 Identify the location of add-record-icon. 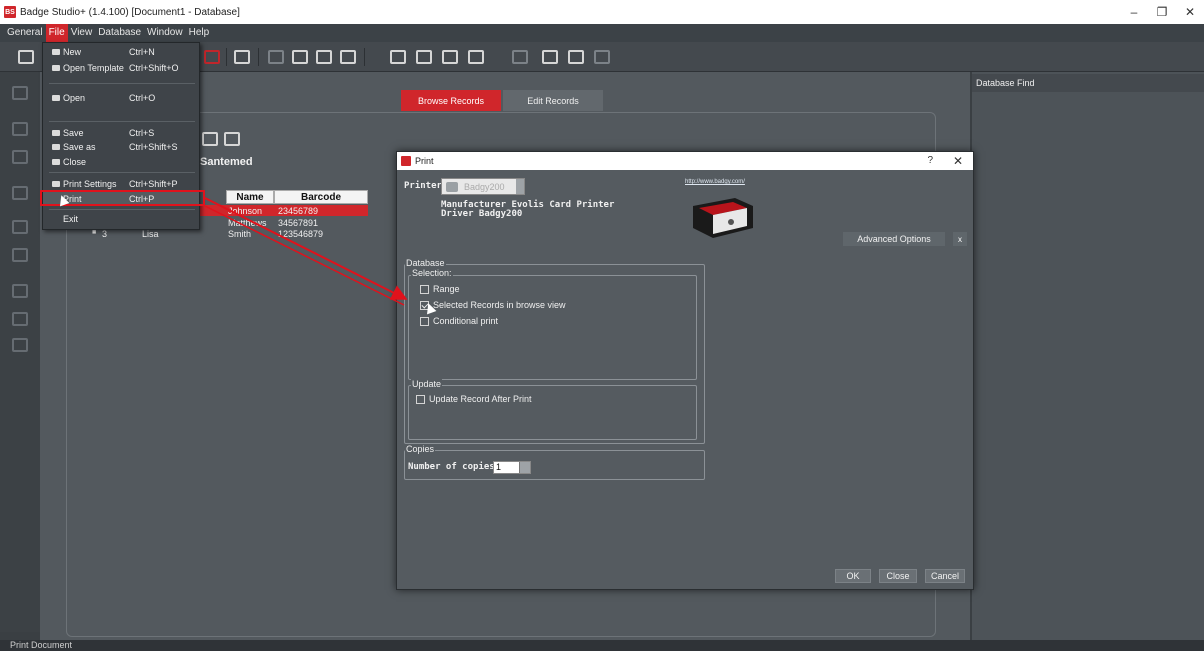
(550, 57).